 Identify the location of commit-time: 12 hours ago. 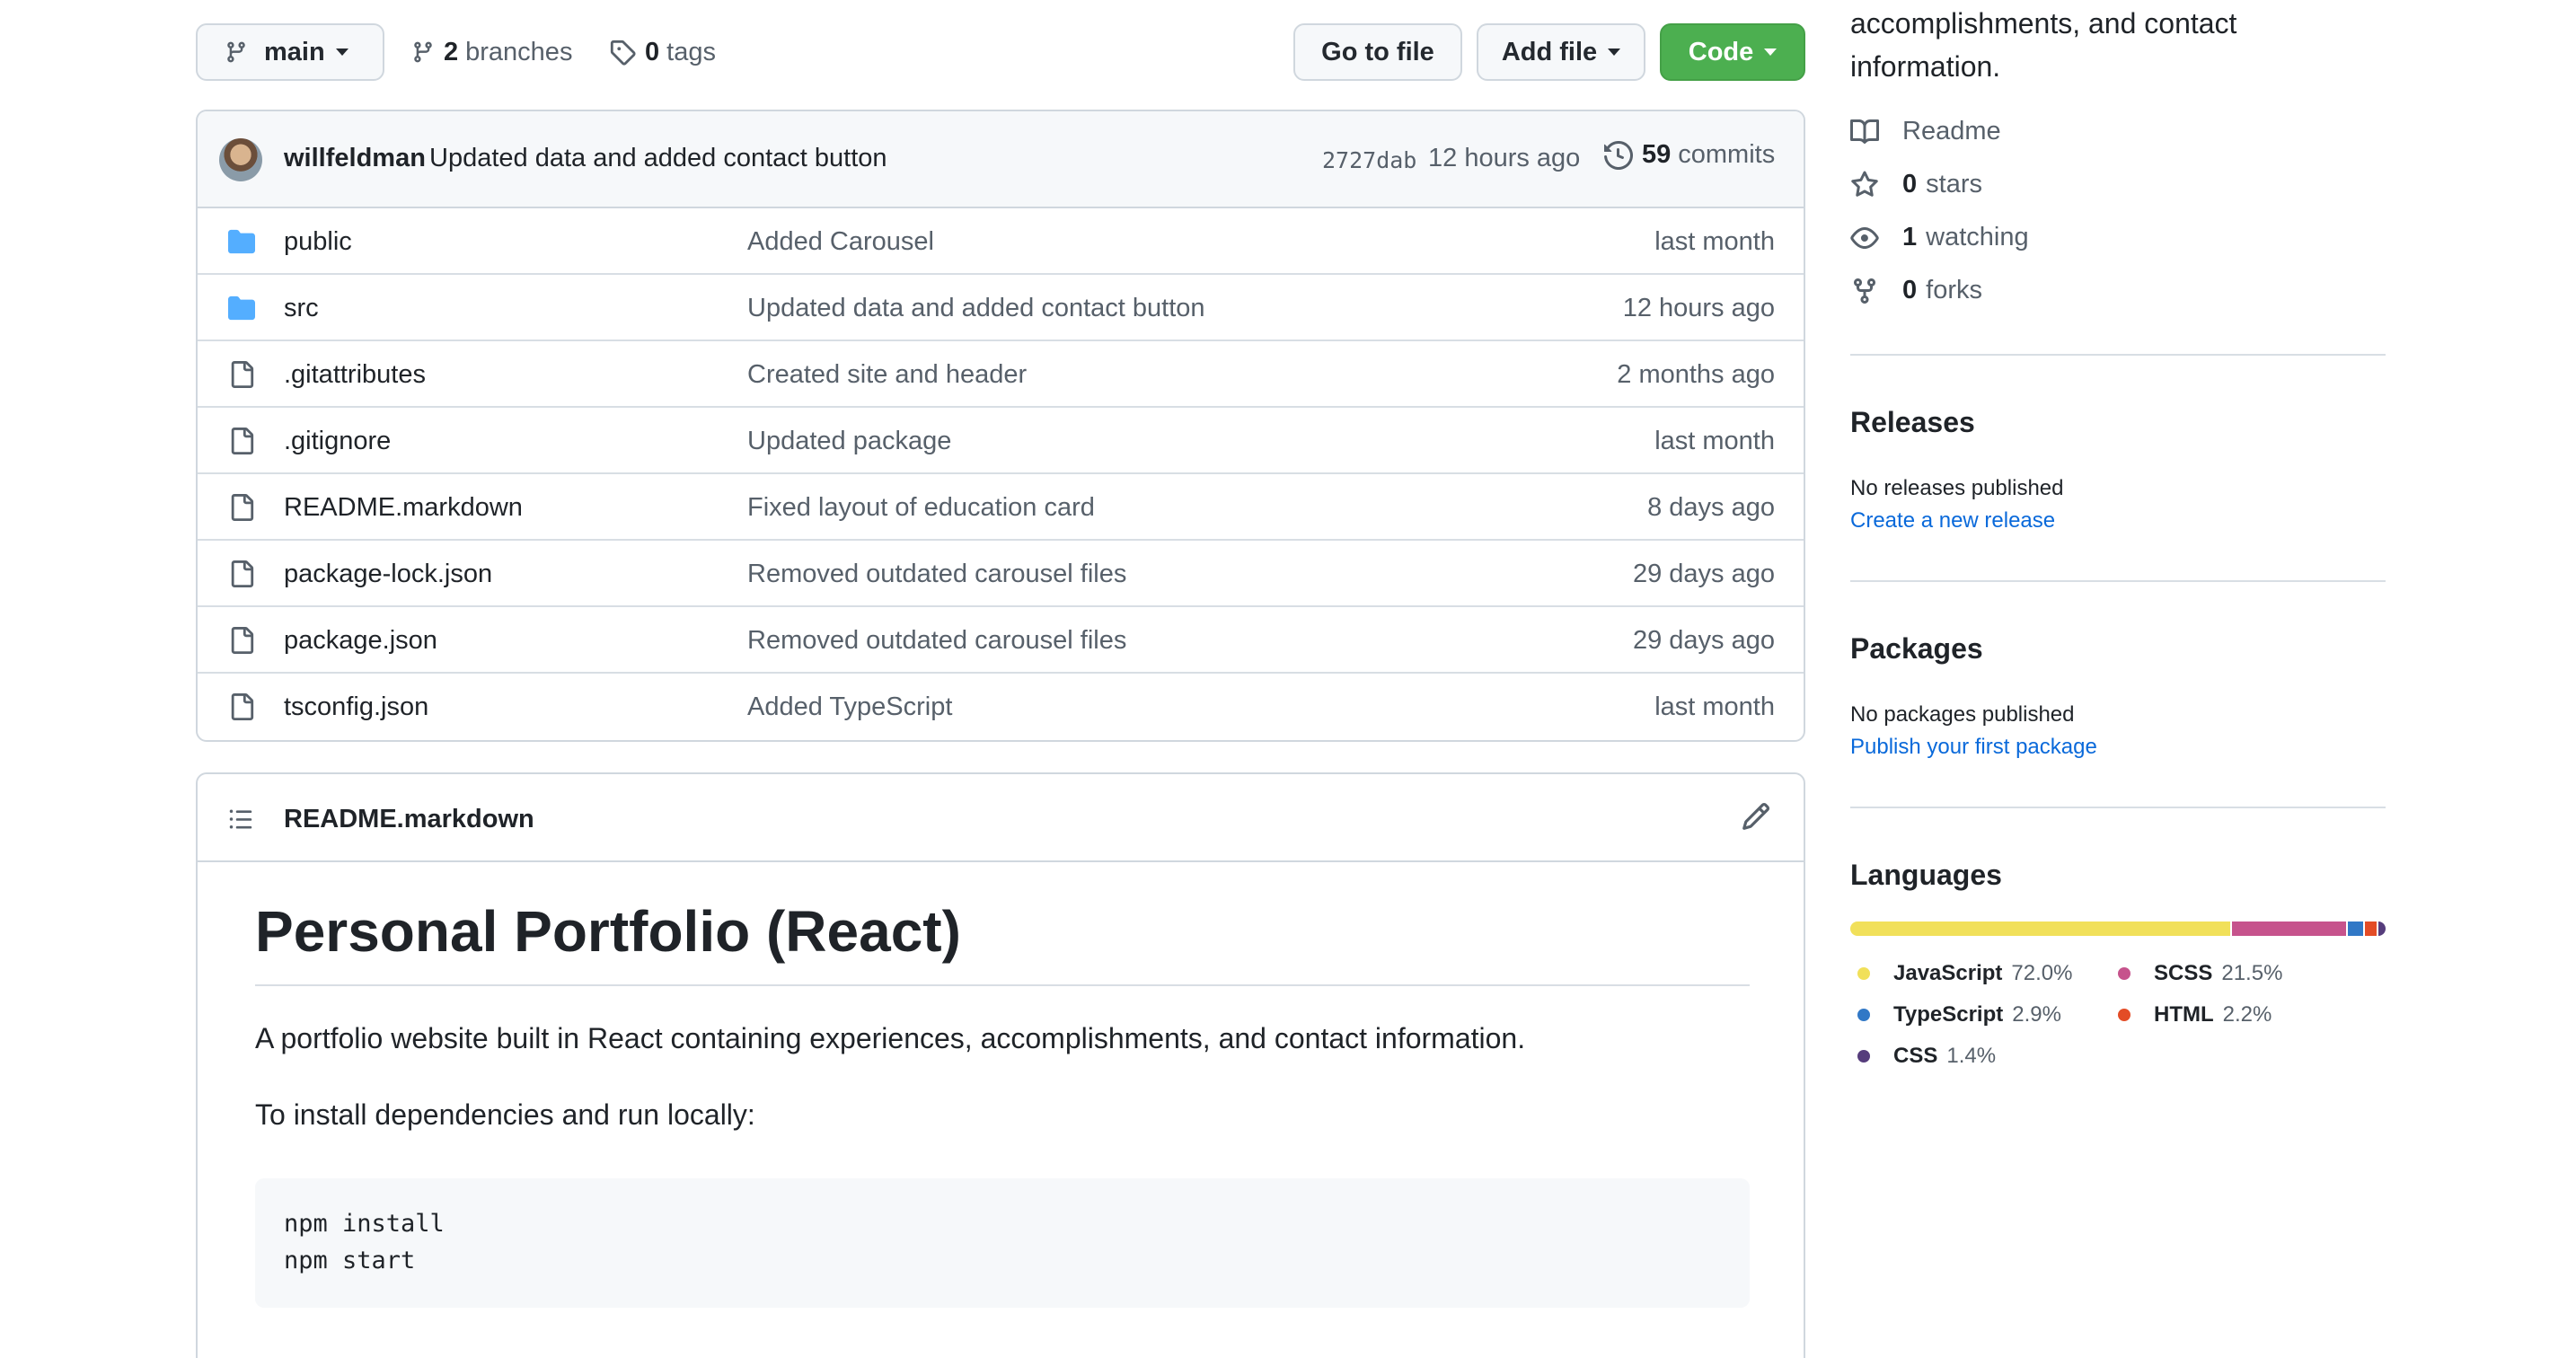
(1504, 158).